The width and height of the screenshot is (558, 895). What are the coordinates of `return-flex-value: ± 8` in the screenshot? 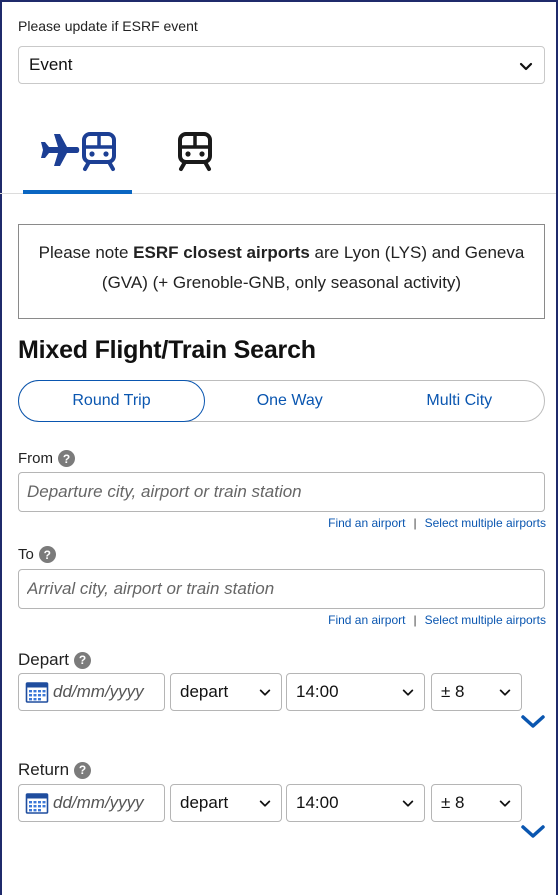 It's located at (453, 802).